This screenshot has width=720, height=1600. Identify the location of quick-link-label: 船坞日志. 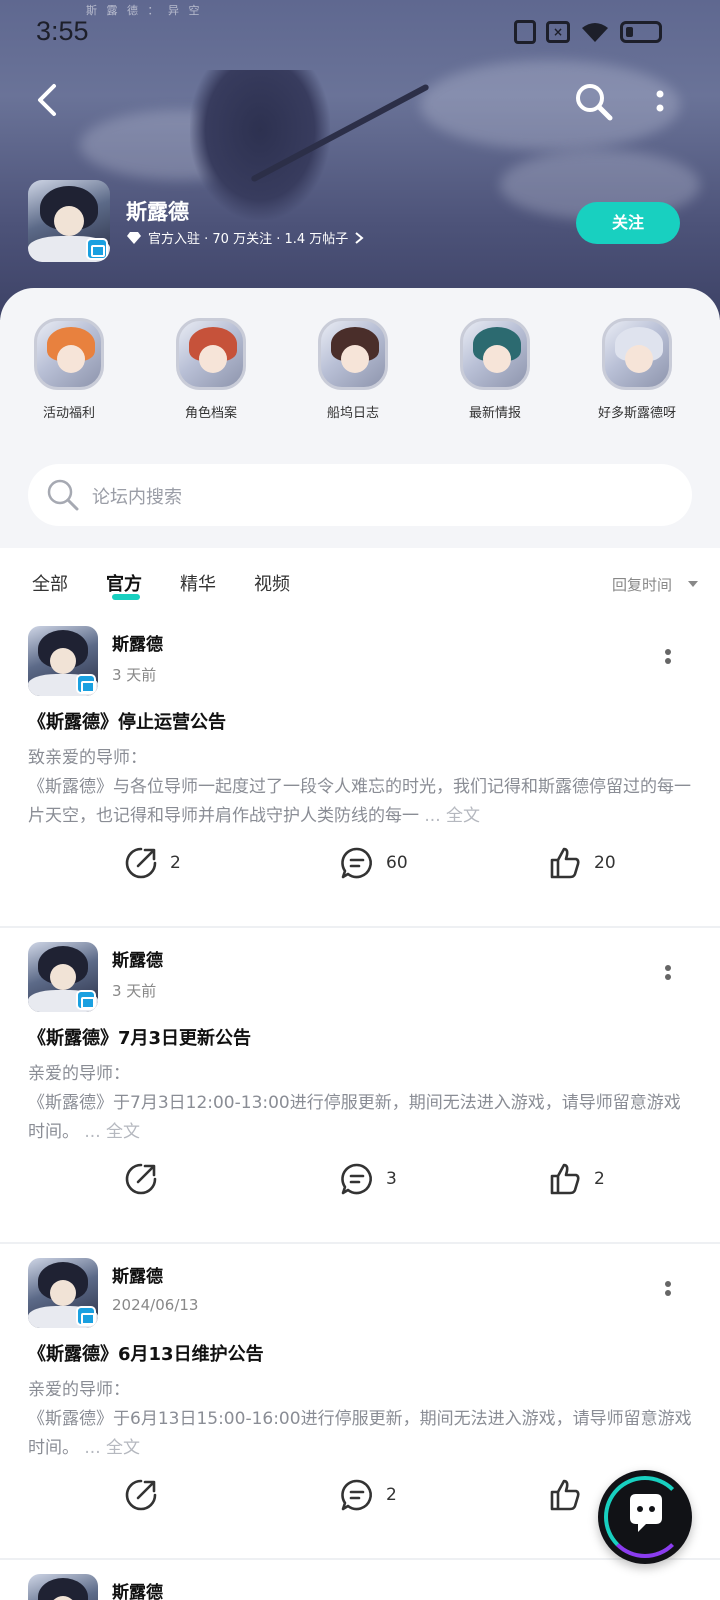
(352, 413).